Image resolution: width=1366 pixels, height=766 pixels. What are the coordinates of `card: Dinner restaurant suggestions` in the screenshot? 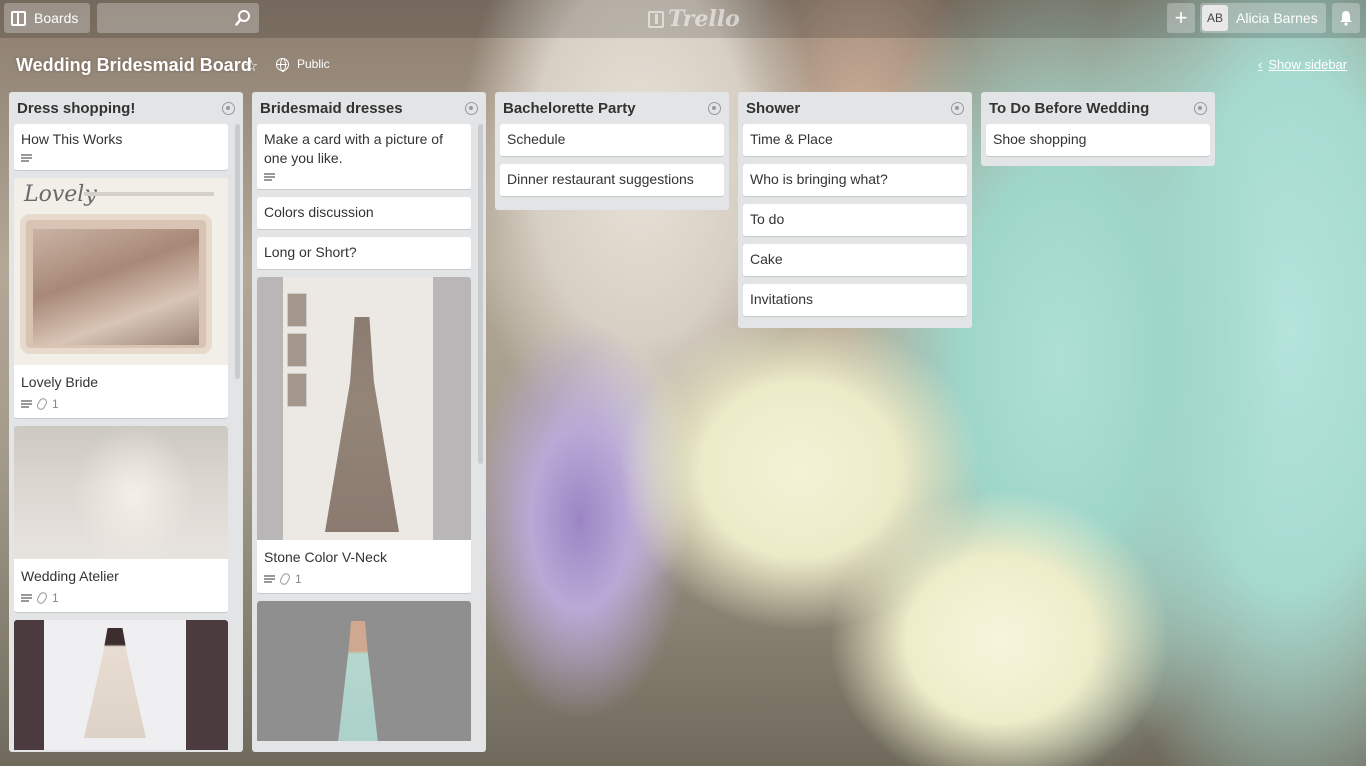 It's located at (612, 180).